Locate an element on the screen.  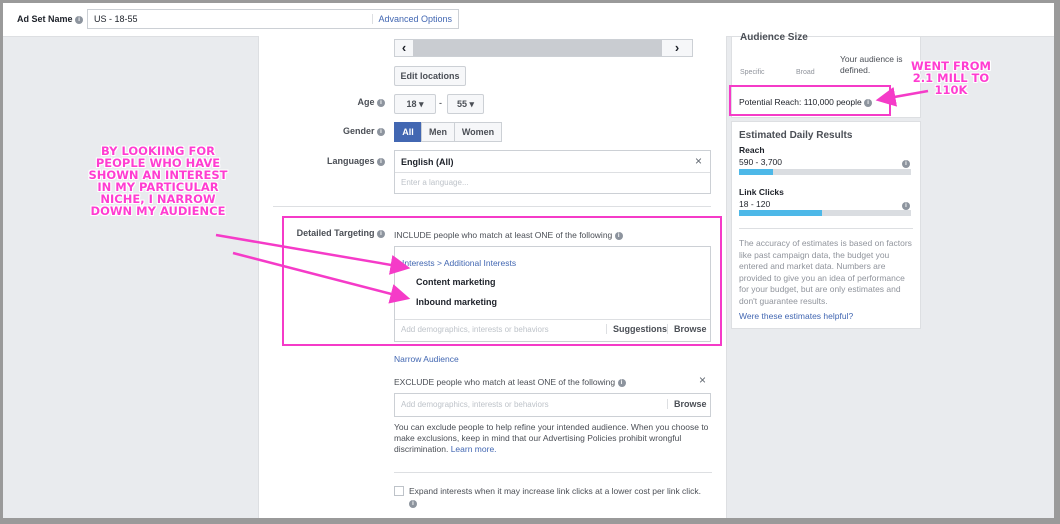
age-max-select: 55 ▾ is located at coordinates (465, 104).